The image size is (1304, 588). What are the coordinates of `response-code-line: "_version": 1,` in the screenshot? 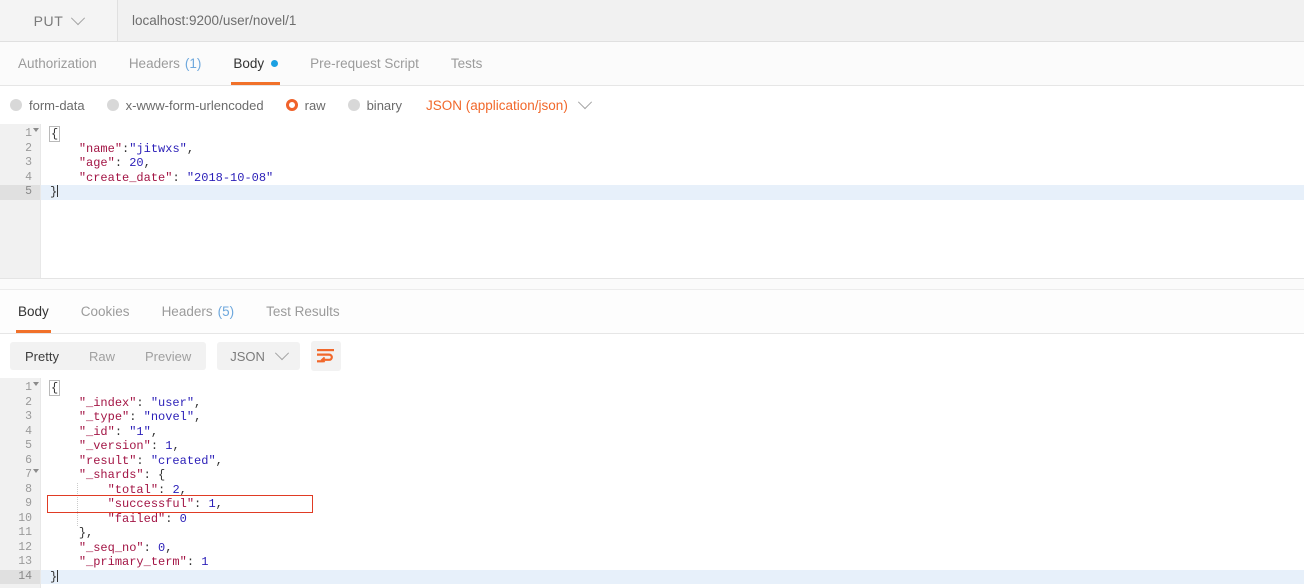 It's located at (129, 446).